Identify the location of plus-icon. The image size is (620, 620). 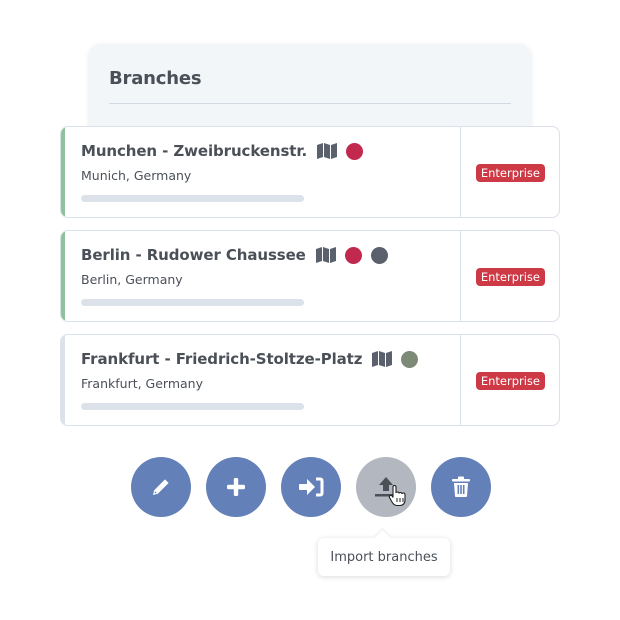
(236, 487).